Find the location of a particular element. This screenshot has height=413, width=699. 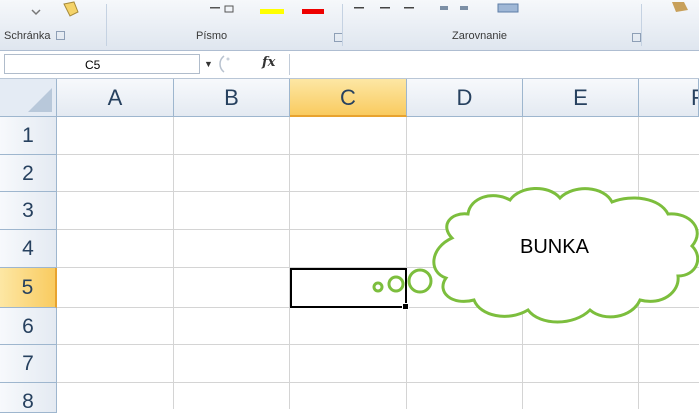

bubble-medium is located at coordinates (396, 284).